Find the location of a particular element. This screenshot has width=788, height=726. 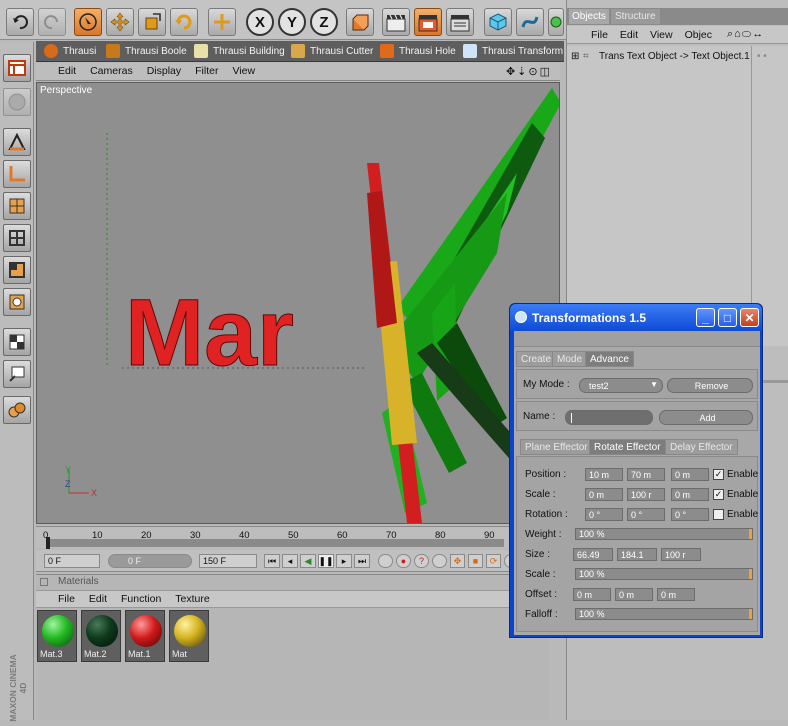

size-z-field: 100 r is located at coordinates (681, 554).